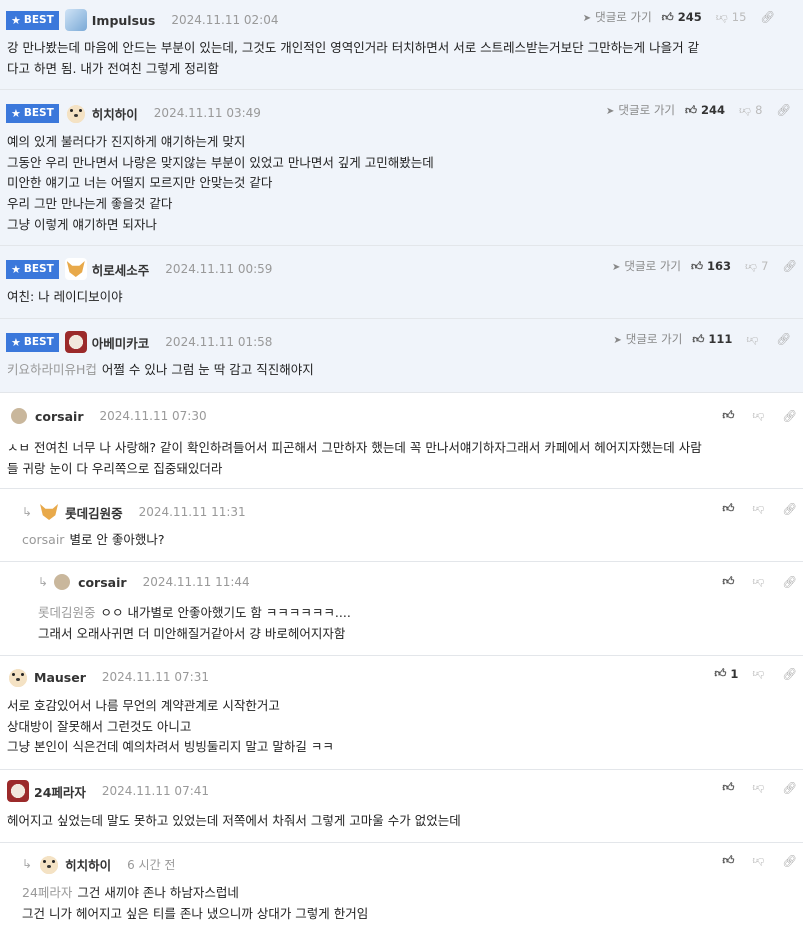 The width and height of the screenshot is (803, 934). I want to click on nickname: 히로세소주, so click(121, 269).